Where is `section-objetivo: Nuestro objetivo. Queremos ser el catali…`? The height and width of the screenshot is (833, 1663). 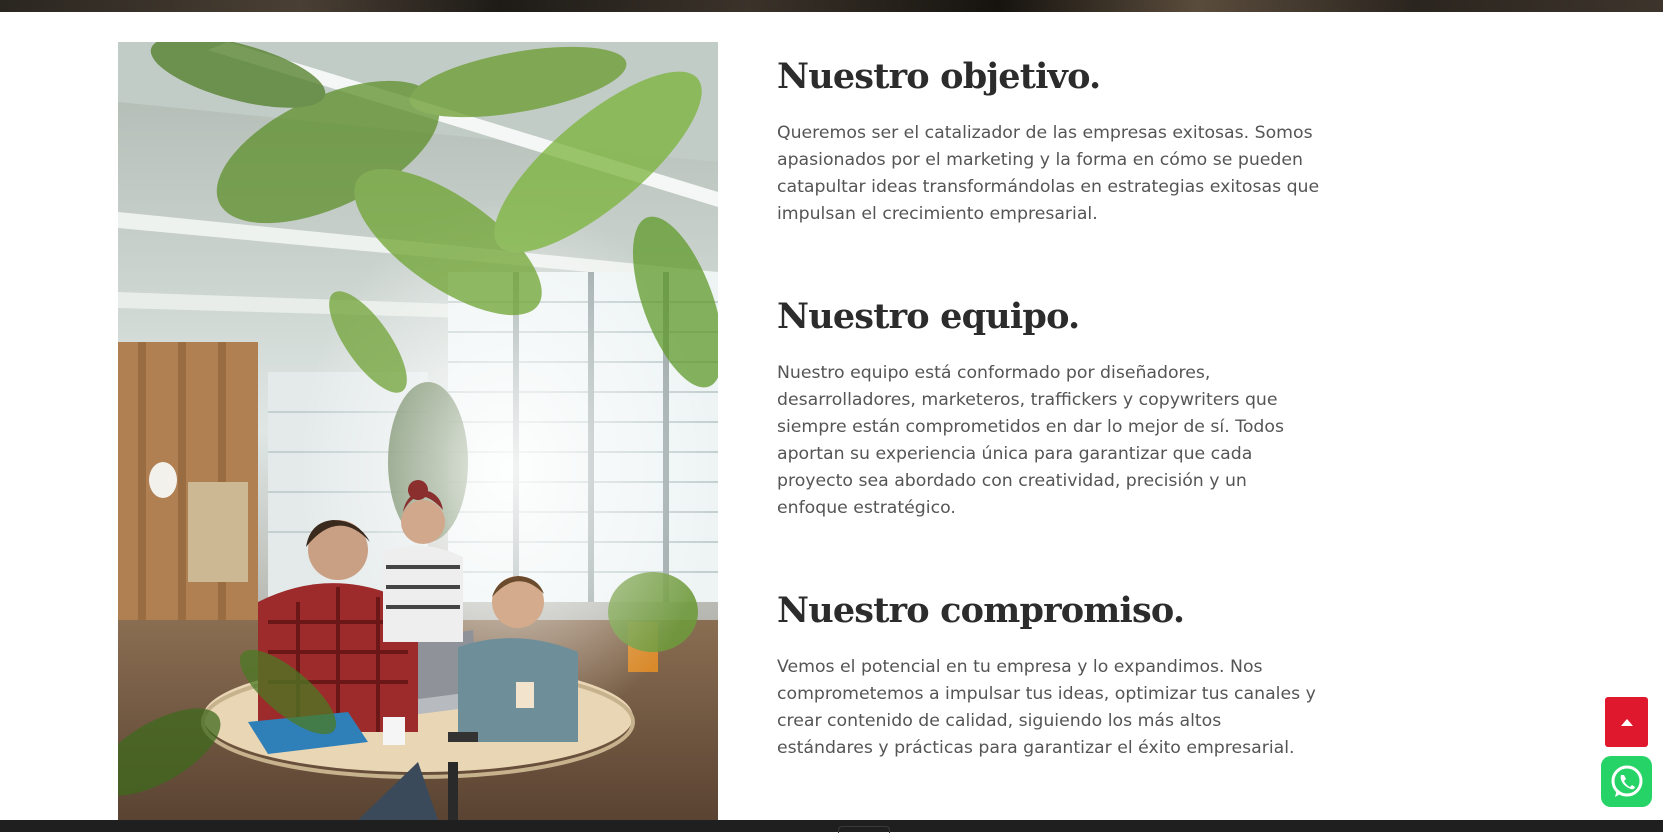
section-objetivo: Nuestro objetivo. Queremos ser el catali… is located at coordinates (1057, 135).